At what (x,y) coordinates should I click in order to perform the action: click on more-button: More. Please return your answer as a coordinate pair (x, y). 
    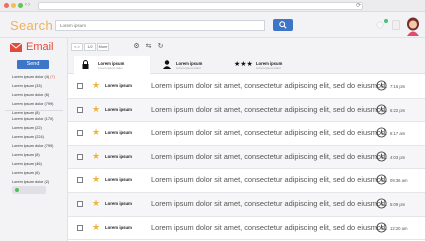
    Looking at the image, I should click on (103, 47).